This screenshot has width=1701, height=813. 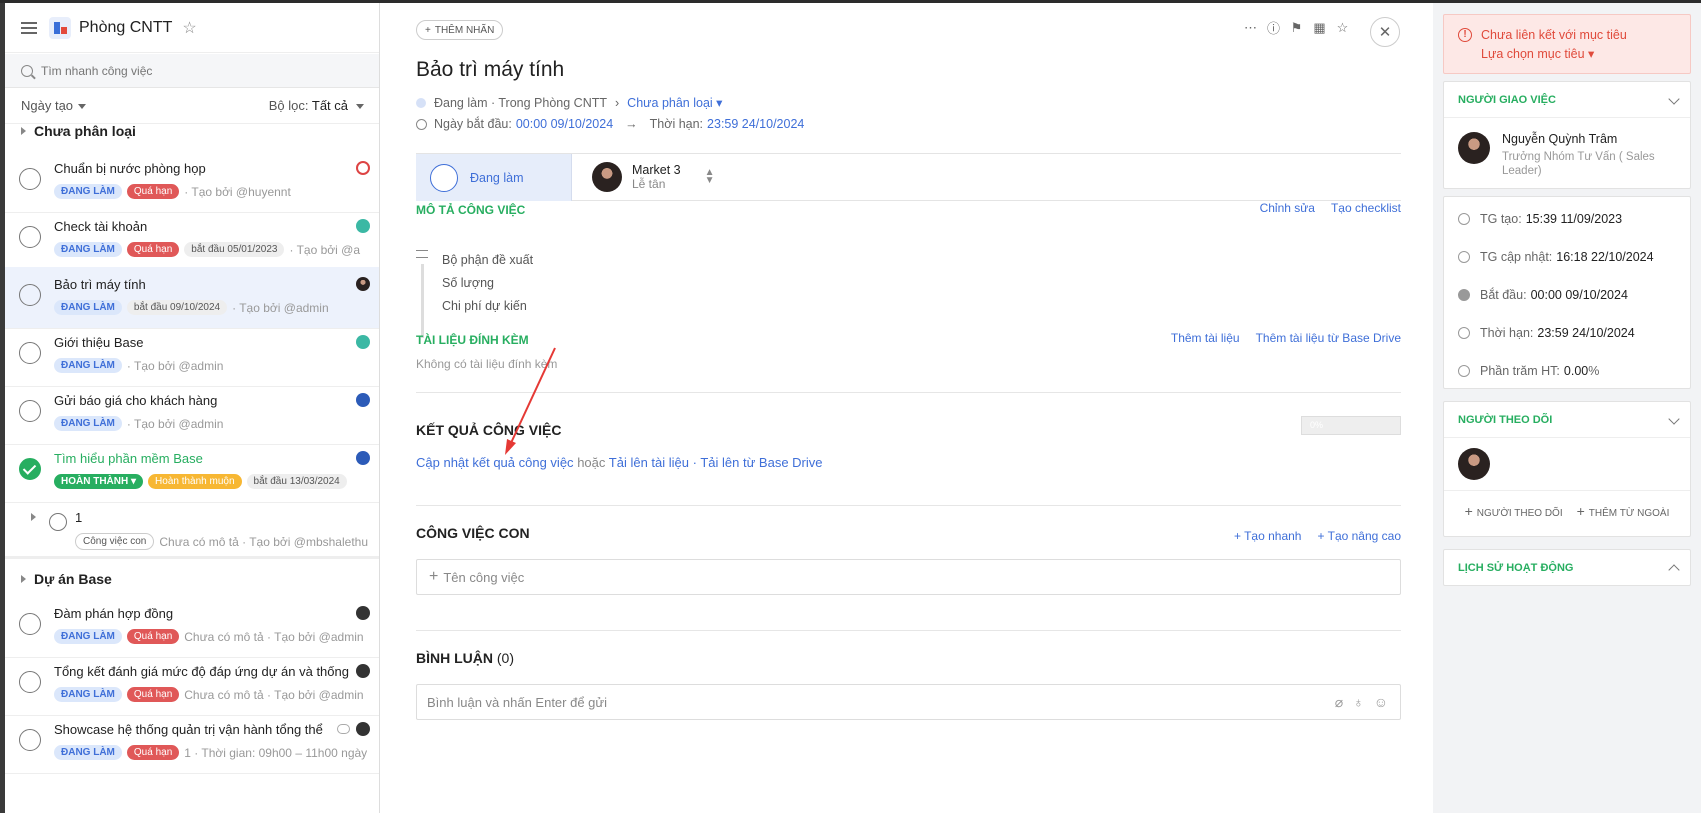 What do you see at coordinates (631, 124) in the screenshot?
I see `arrow-right-icon: →` at bounding box center [631, 124].